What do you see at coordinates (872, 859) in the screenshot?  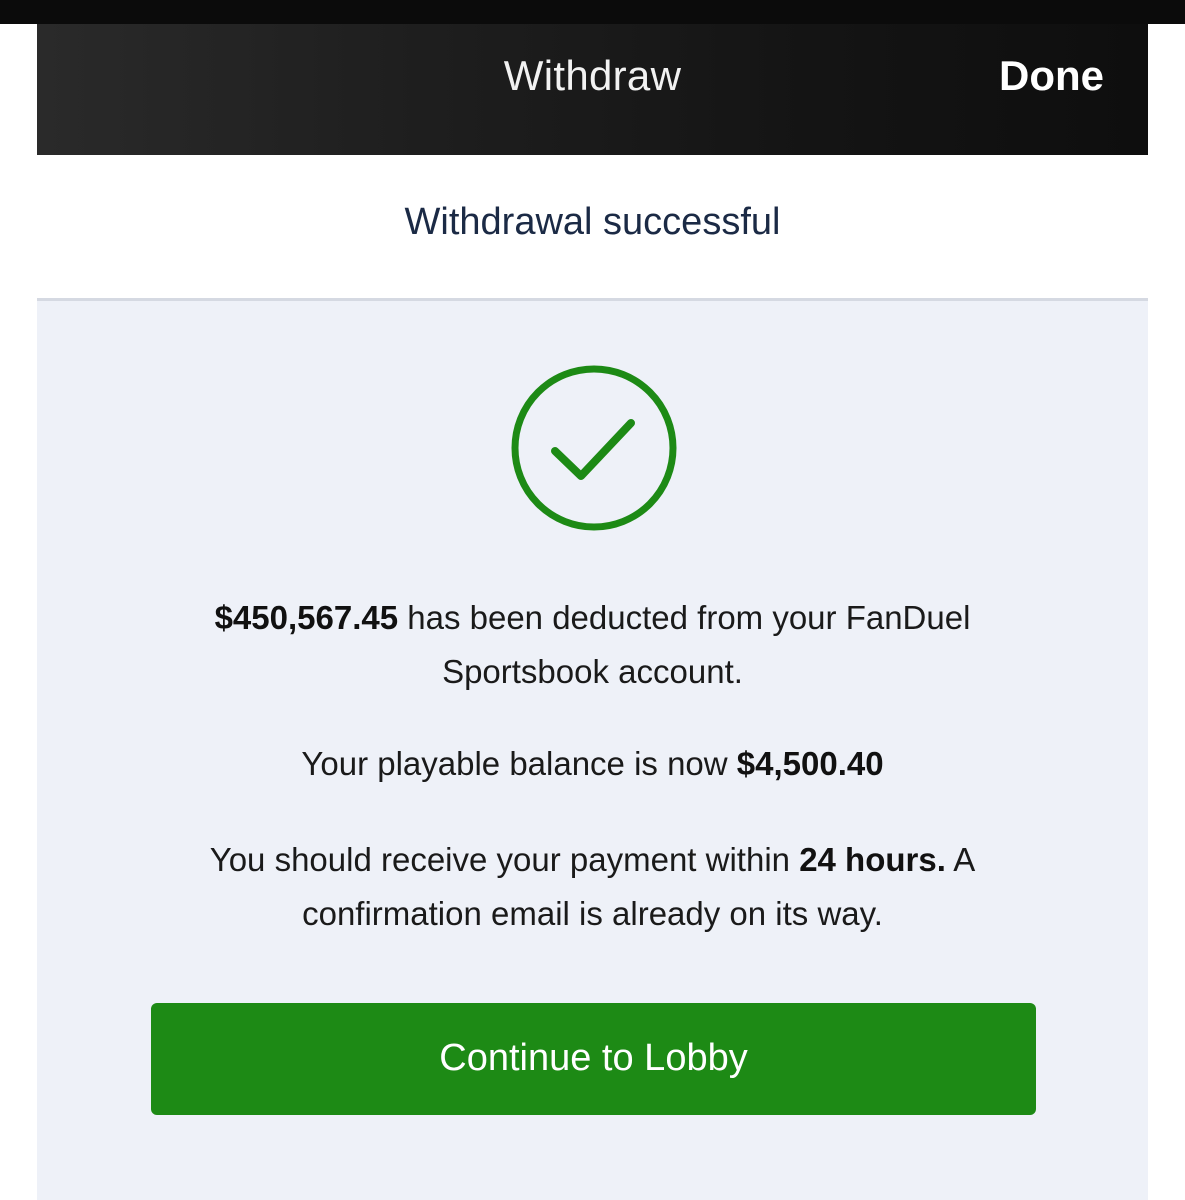 I see `payment-time: 24 hours.` at bounding box center [872, 859].